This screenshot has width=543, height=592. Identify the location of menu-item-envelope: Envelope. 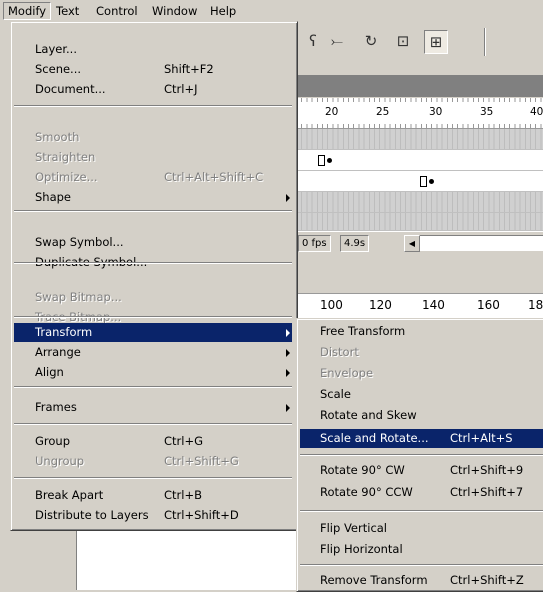
(421, 373).